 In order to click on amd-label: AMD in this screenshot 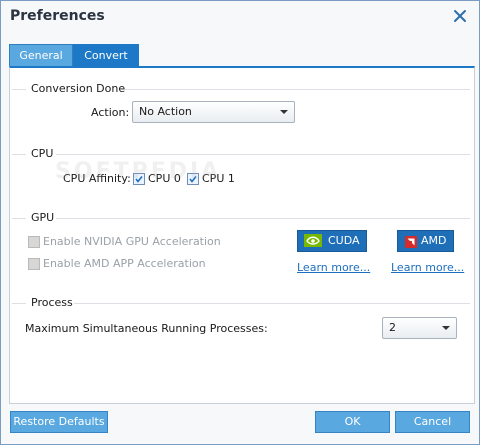, I will do `click(434, 240)`.